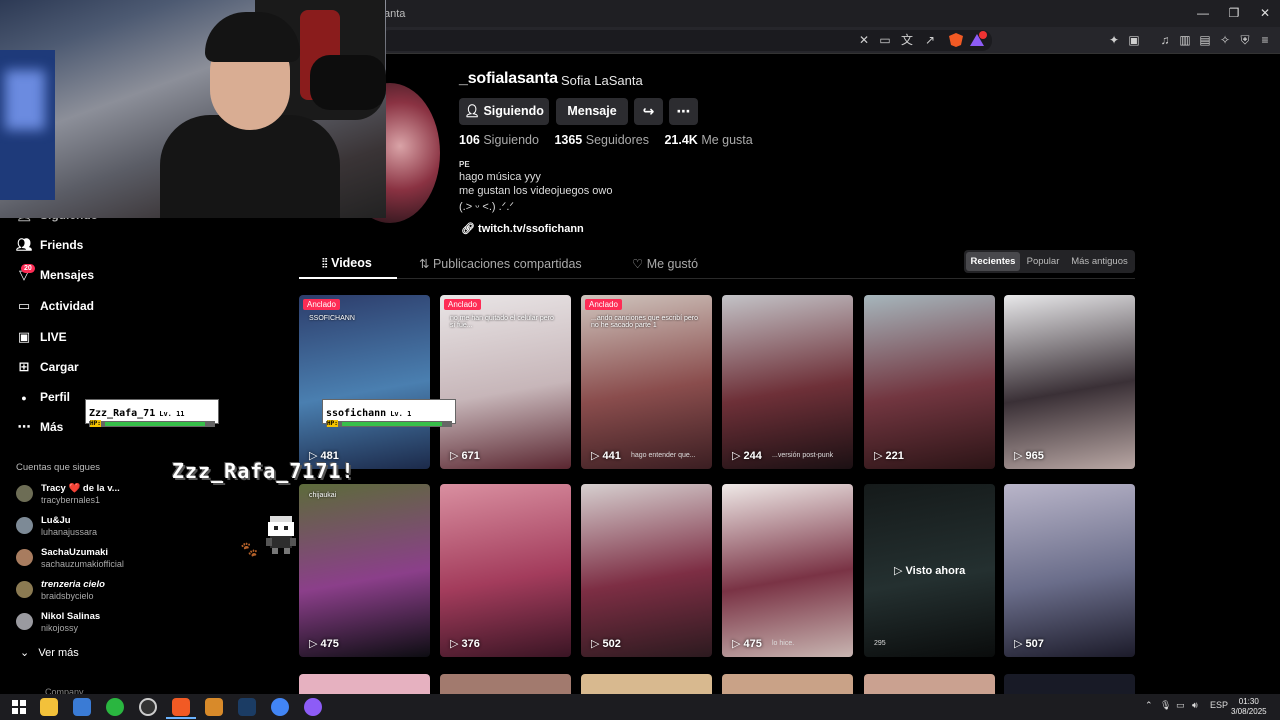 The height and width of the screenshot is (720, 1280). What do you see at coordinates (323, 495) in the screenshot?
I see `video-caption: chijaukai` at bounding box center [323, 495].